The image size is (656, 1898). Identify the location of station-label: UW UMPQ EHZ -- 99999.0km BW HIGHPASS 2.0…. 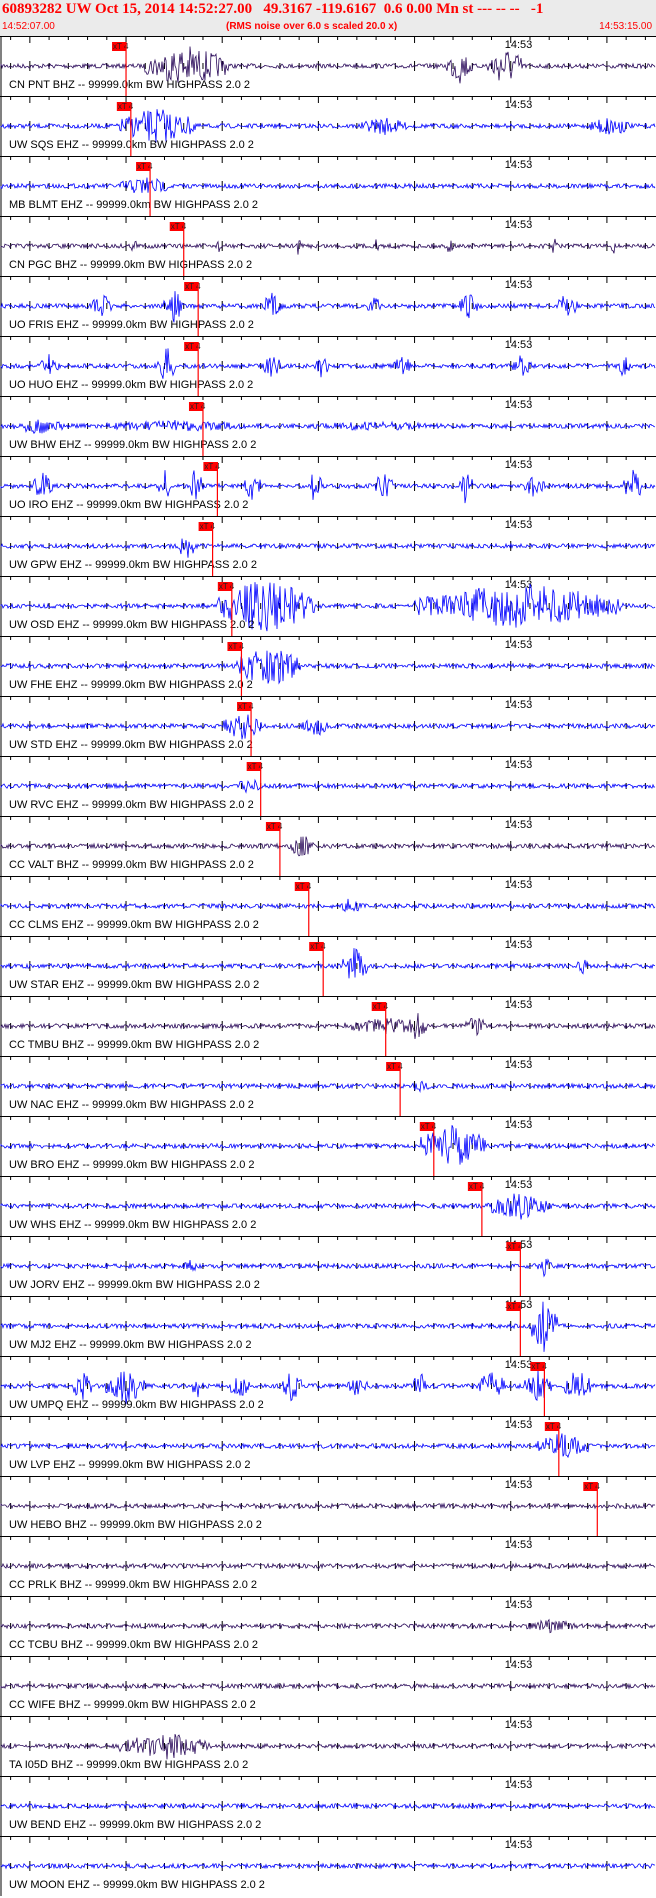
(136, 1405).